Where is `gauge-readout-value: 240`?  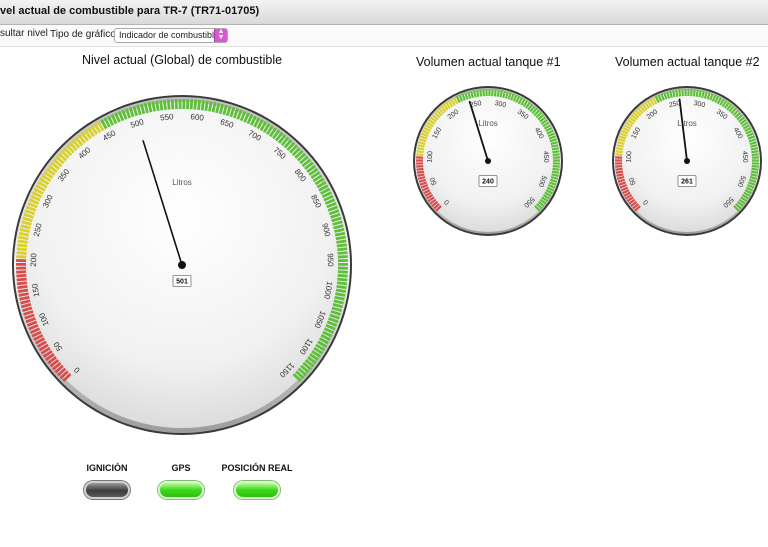
gauge-readout-value: 240 is located at coordinates (488, 181).